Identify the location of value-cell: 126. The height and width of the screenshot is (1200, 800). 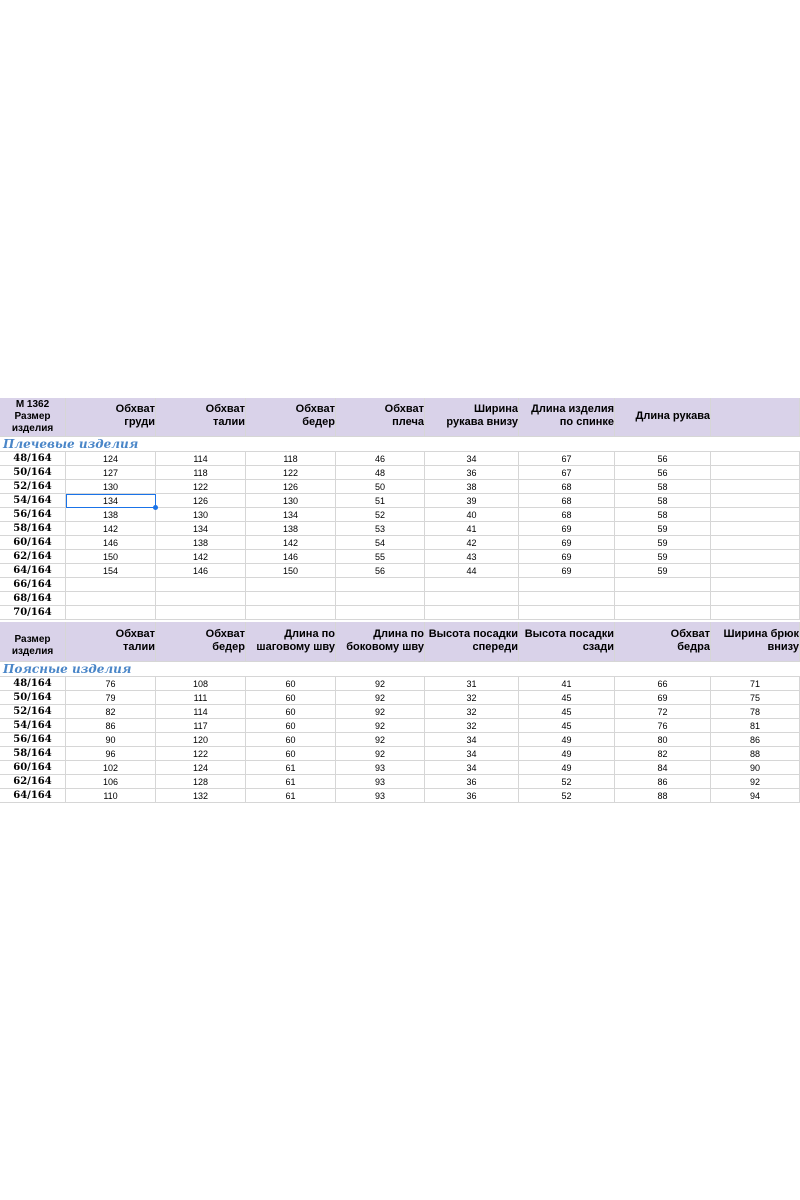
(291, 487).